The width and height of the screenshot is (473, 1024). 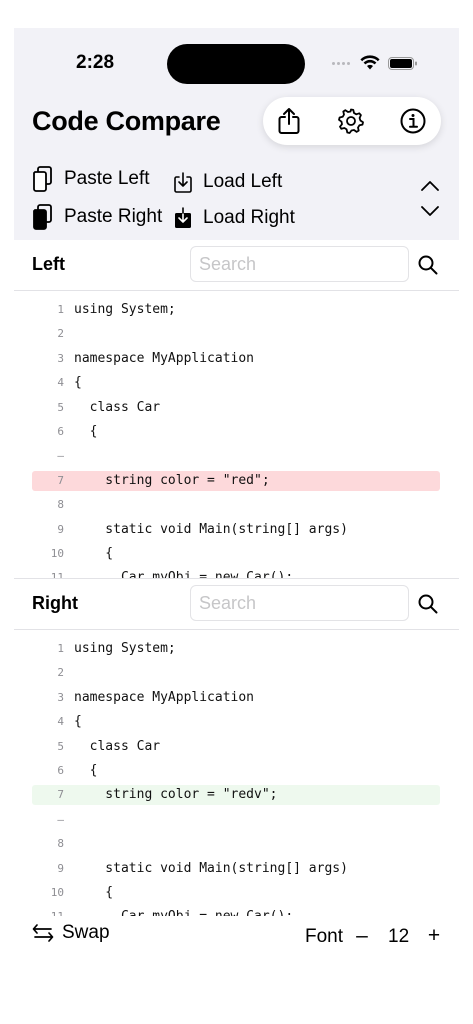 I want to click on load-left-button: Load Left, so click(x=227, y=182).